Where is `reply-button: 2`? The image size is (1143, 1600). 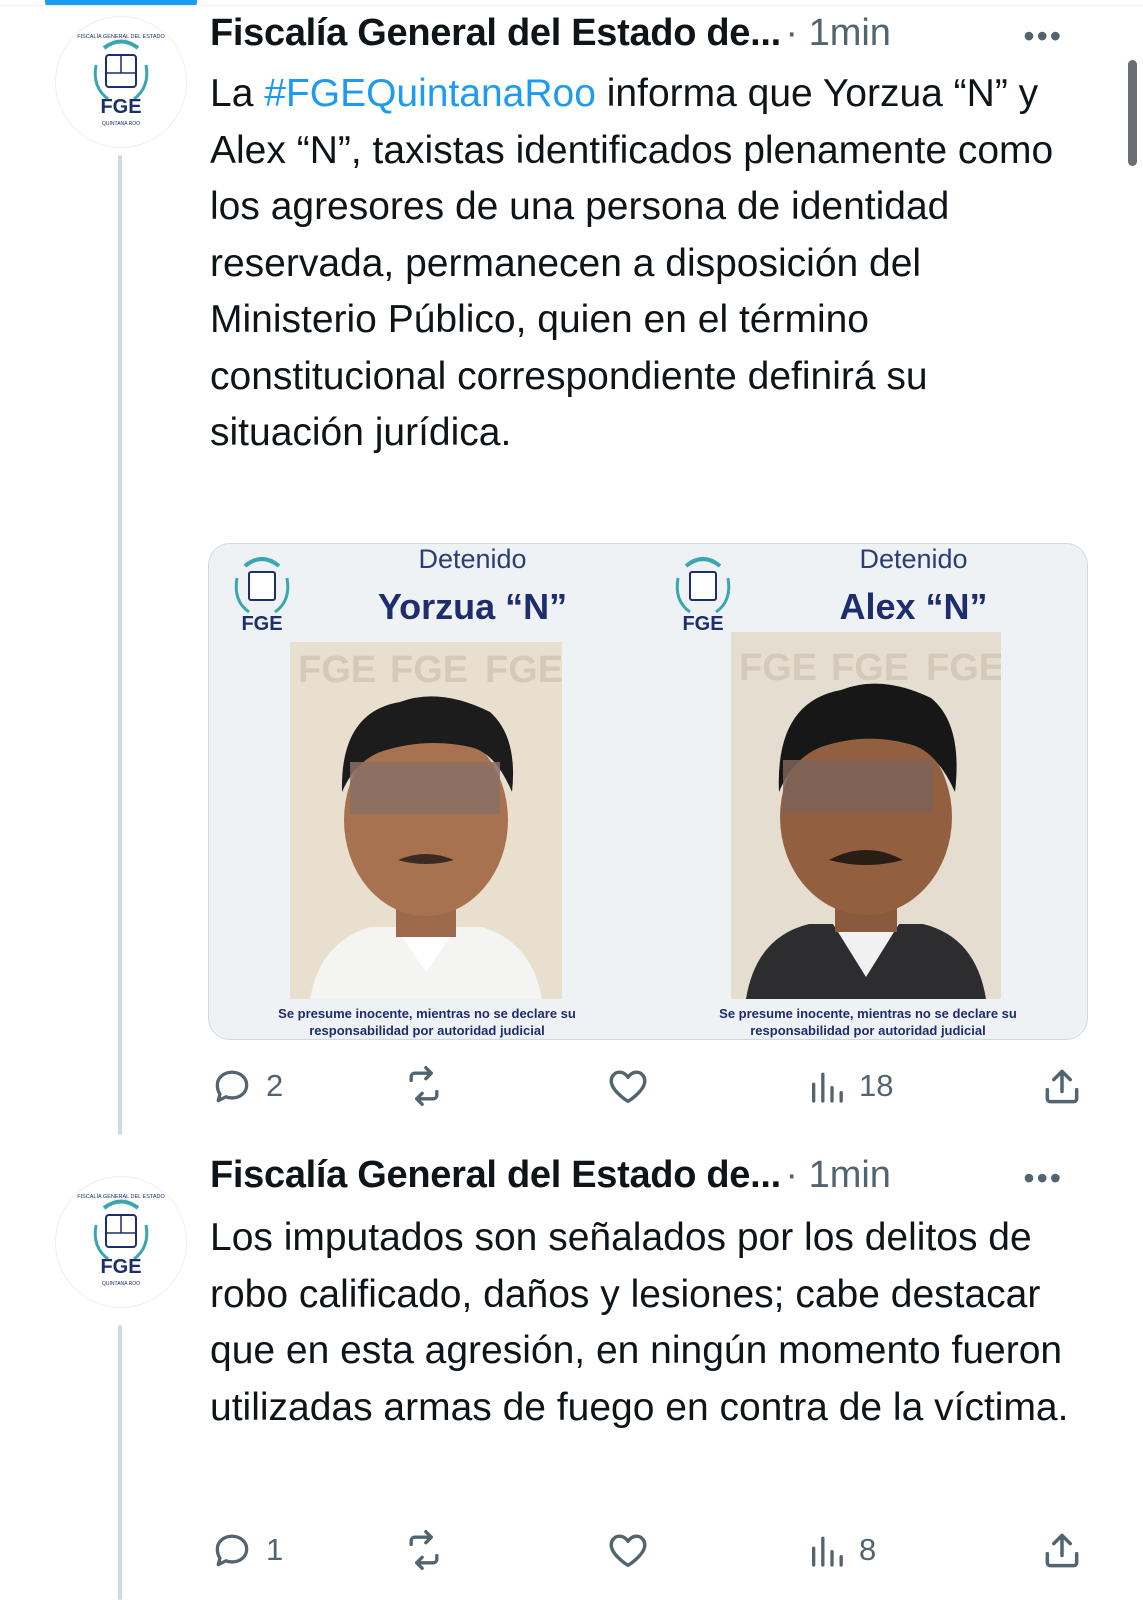 reply-button: 2 is located at coordinates (246, 1086).